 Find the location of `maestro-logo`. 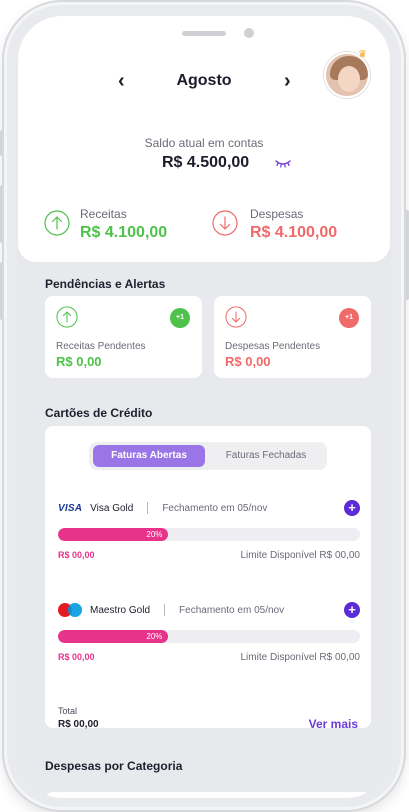

maestro-logo is located at coordinates (70, 610).